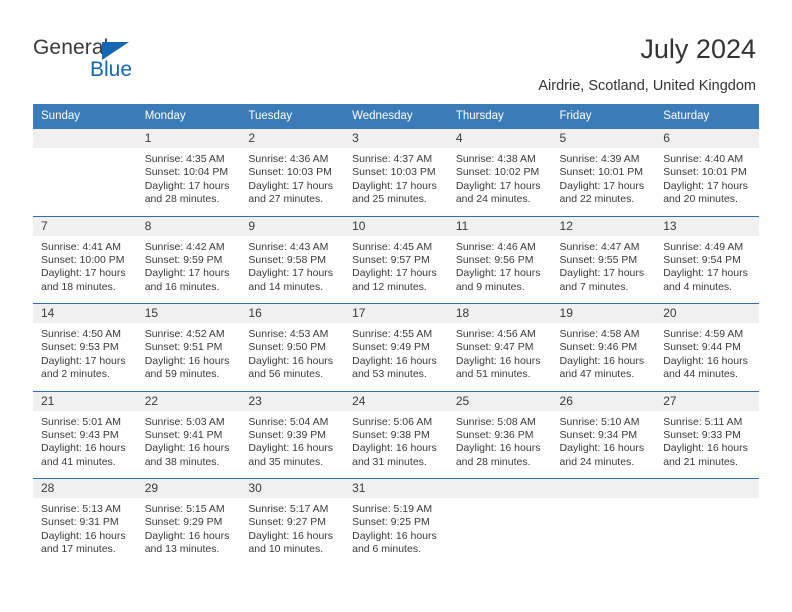 This screenshot has width=792, height=612. Describe the element at coordinates (707, 401) in the screenshot. I see `day-number-cell: 27` at that location.